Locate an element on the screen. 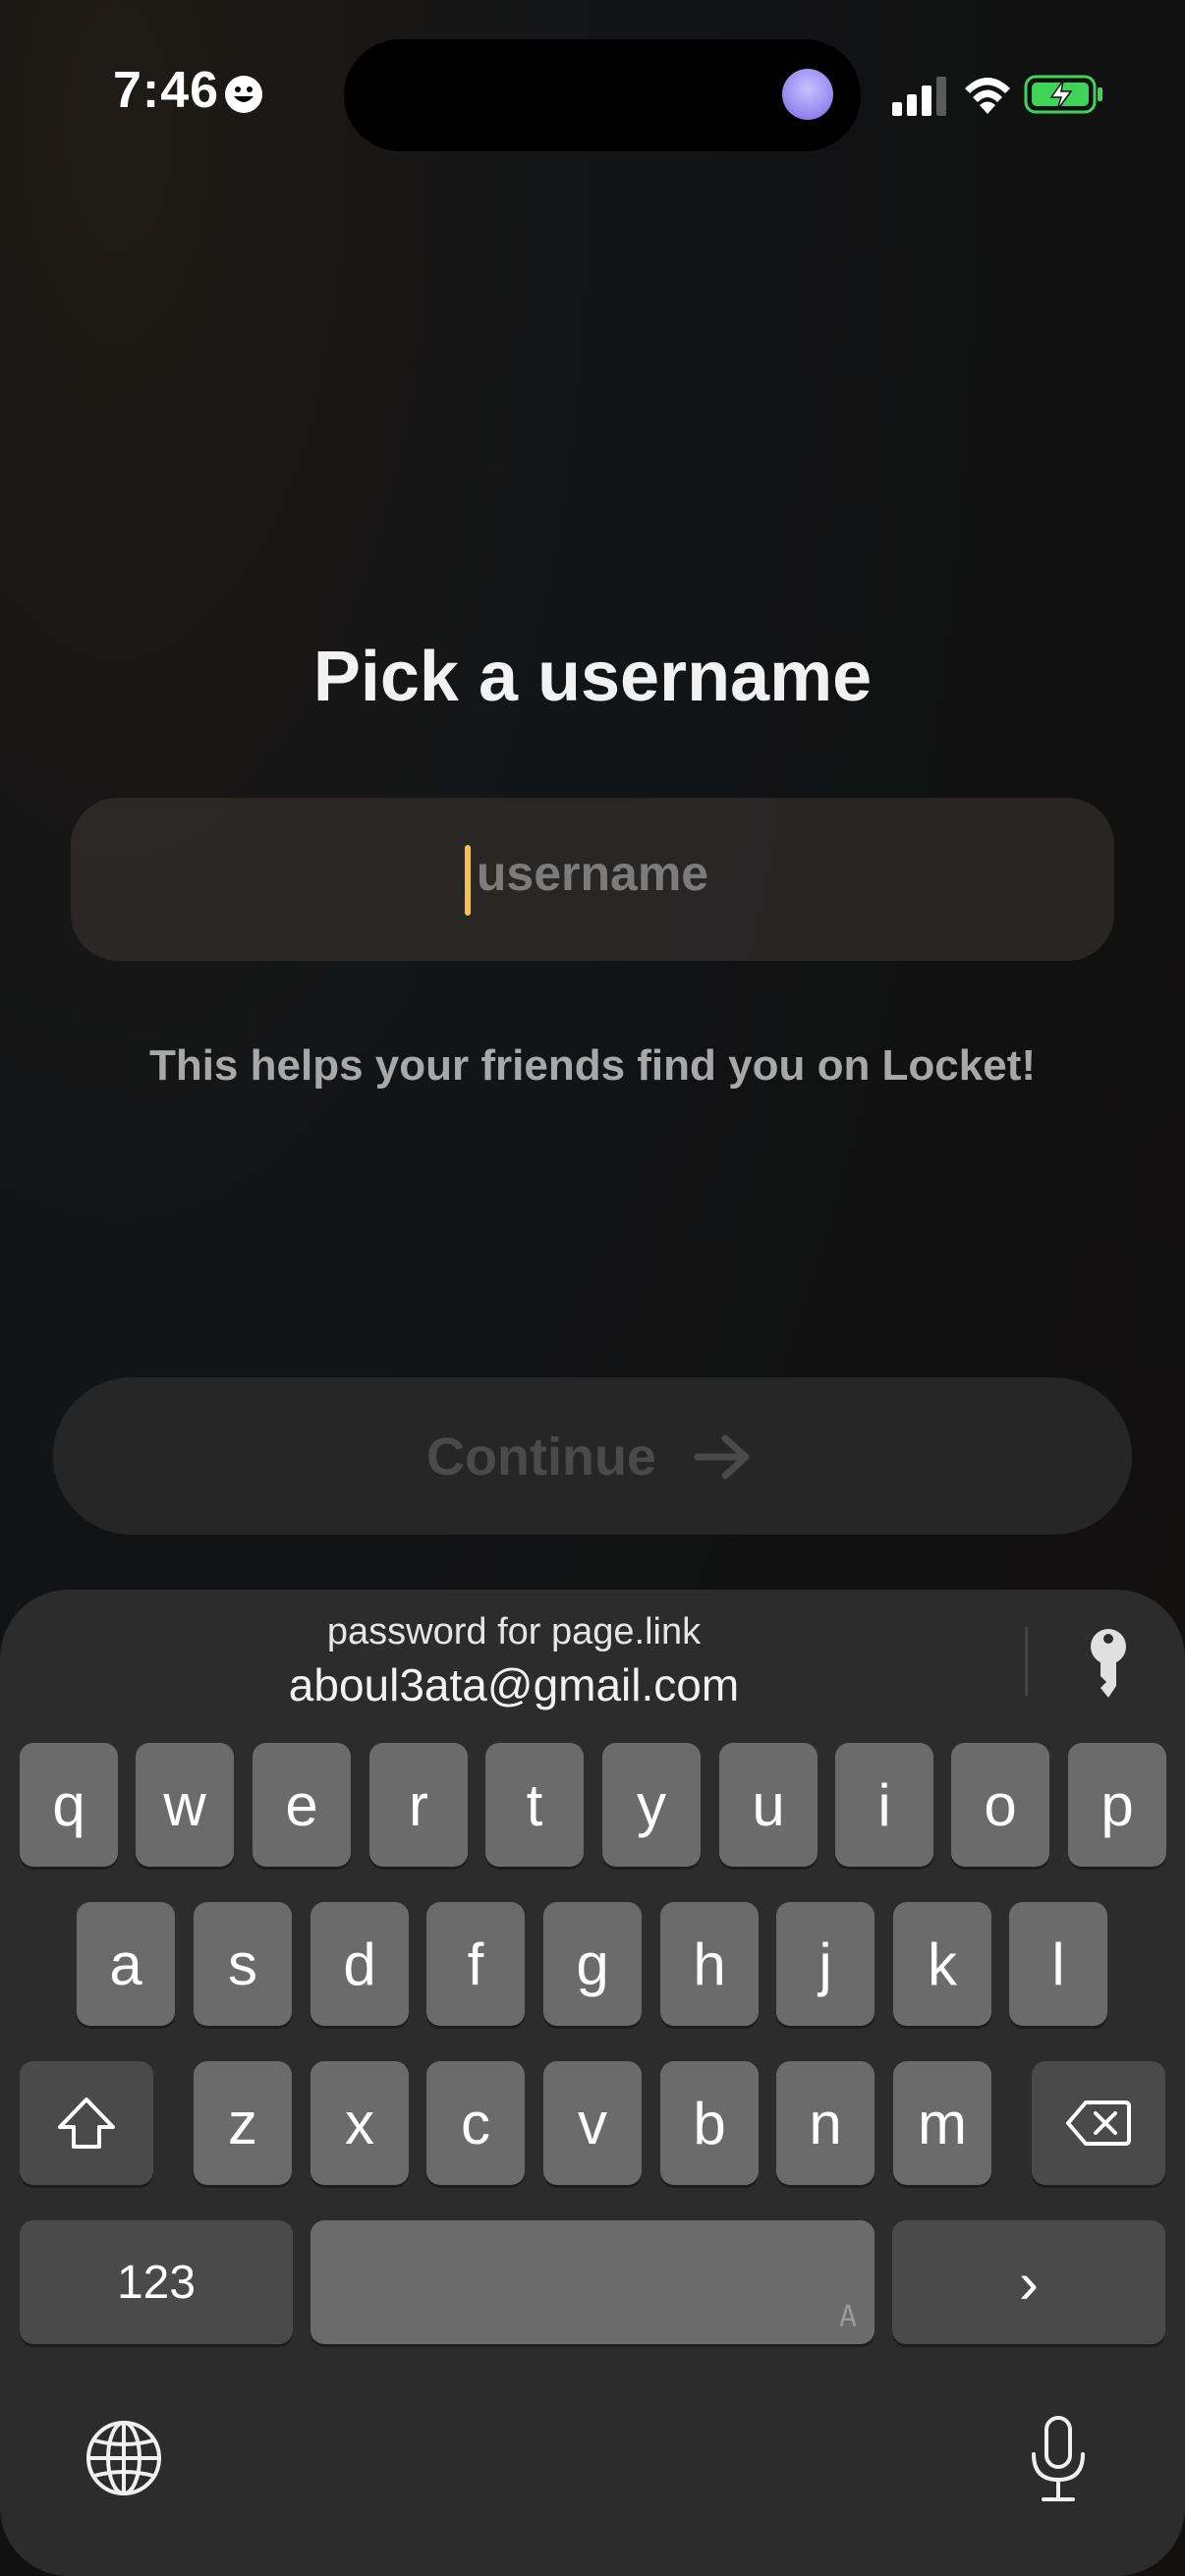 The width and height of the screenshot is (1185, 2576). key-c: c is located at coordinates (476, 2123).